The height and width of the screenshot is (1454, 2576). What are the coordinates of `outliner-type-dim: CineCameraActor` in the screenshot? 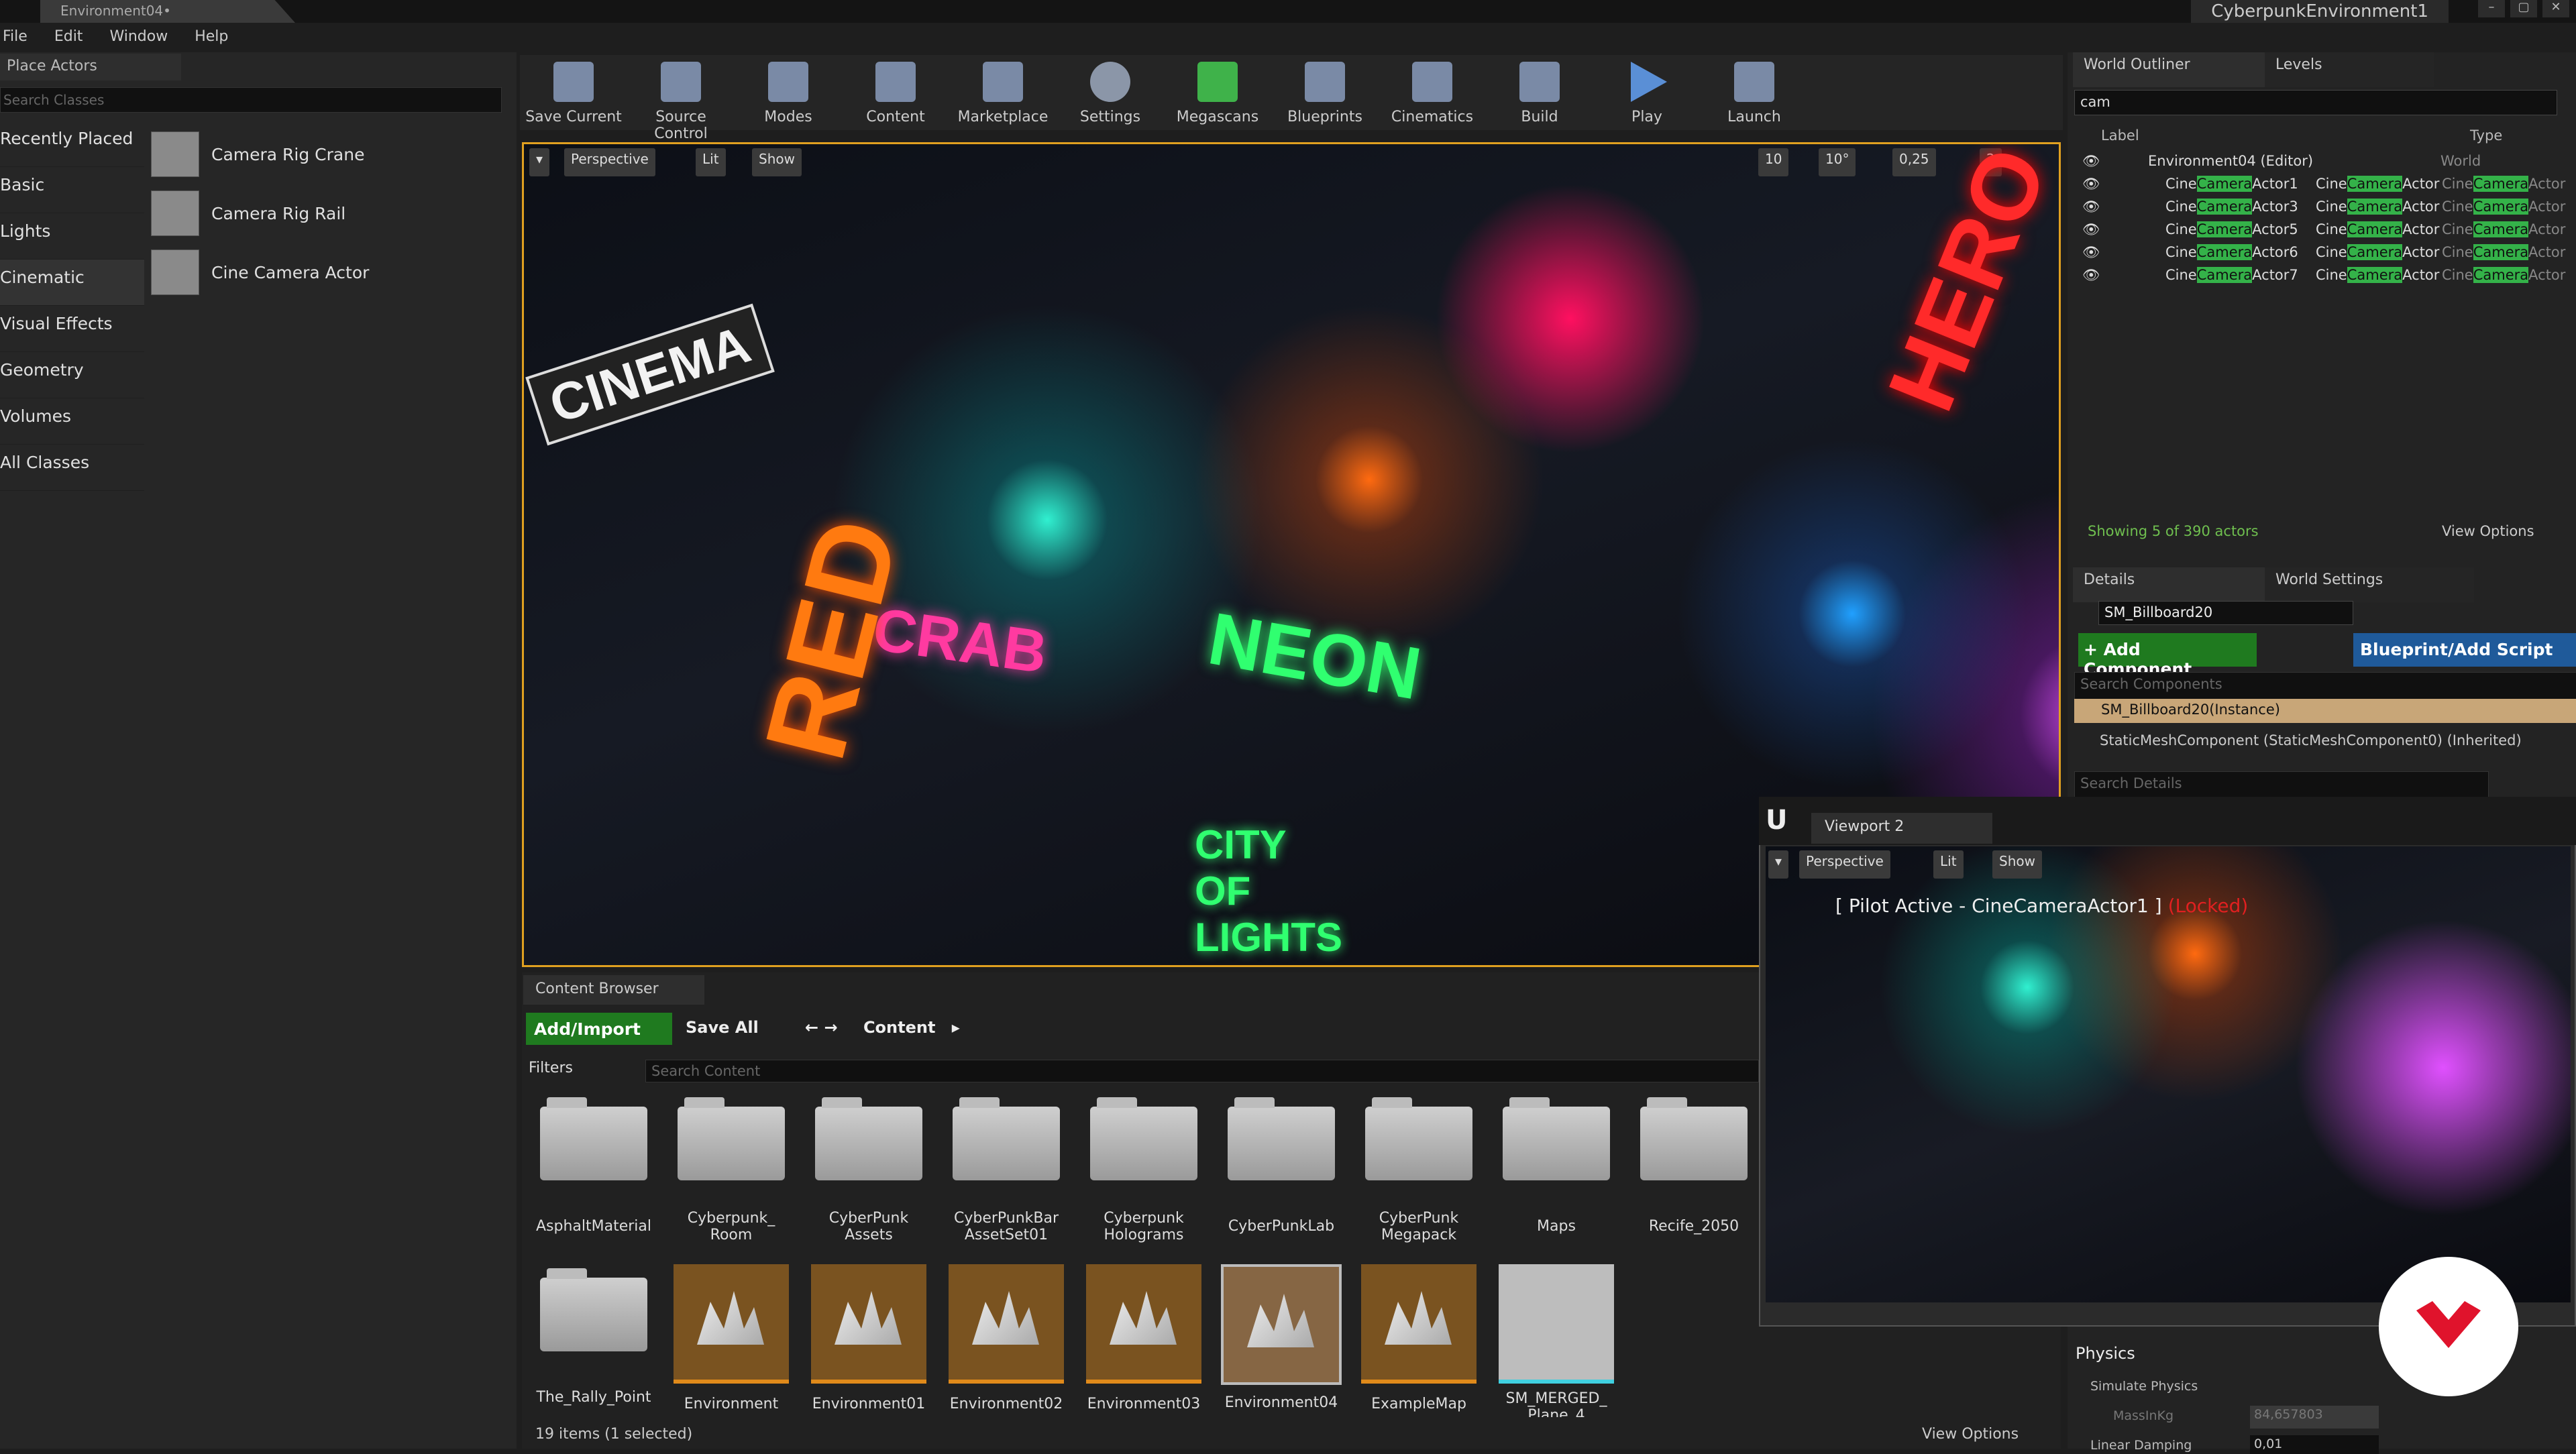 It's located at (2504, 229).